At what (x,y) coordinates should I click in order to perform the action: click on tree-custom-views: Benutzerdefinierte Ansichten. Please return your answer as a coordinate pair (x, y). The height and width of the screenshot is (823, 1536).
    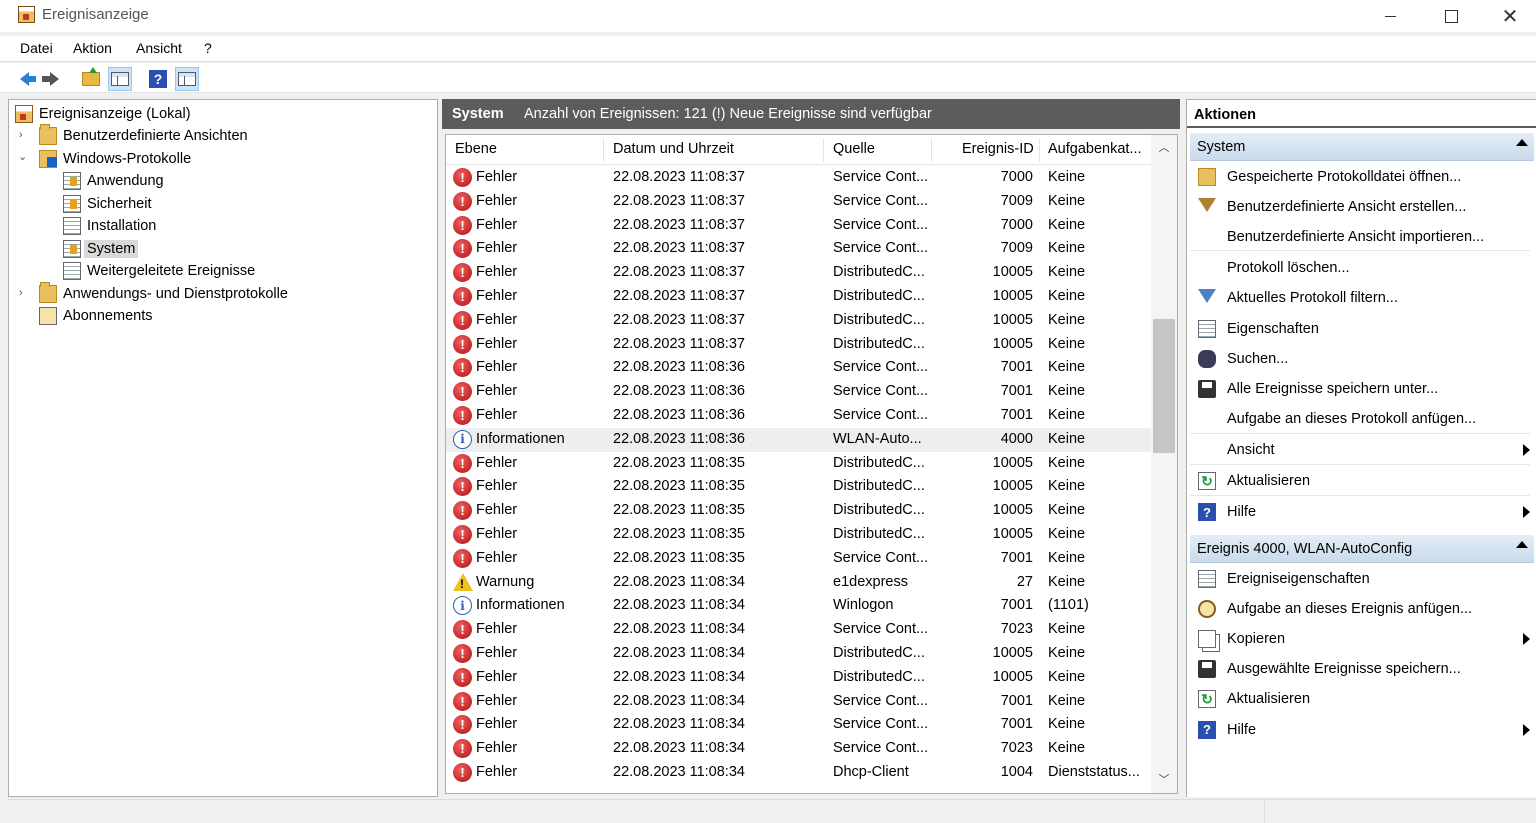
    Looking at the image, I should click on (143, 135).